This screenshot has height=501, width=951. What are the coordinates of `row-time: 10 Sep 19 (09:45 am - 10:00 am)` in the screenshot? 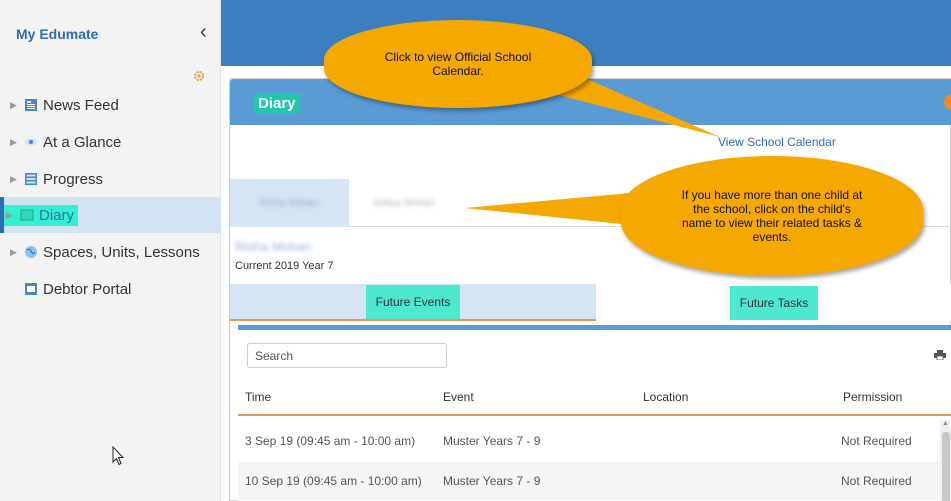 It's located at (333, 481).